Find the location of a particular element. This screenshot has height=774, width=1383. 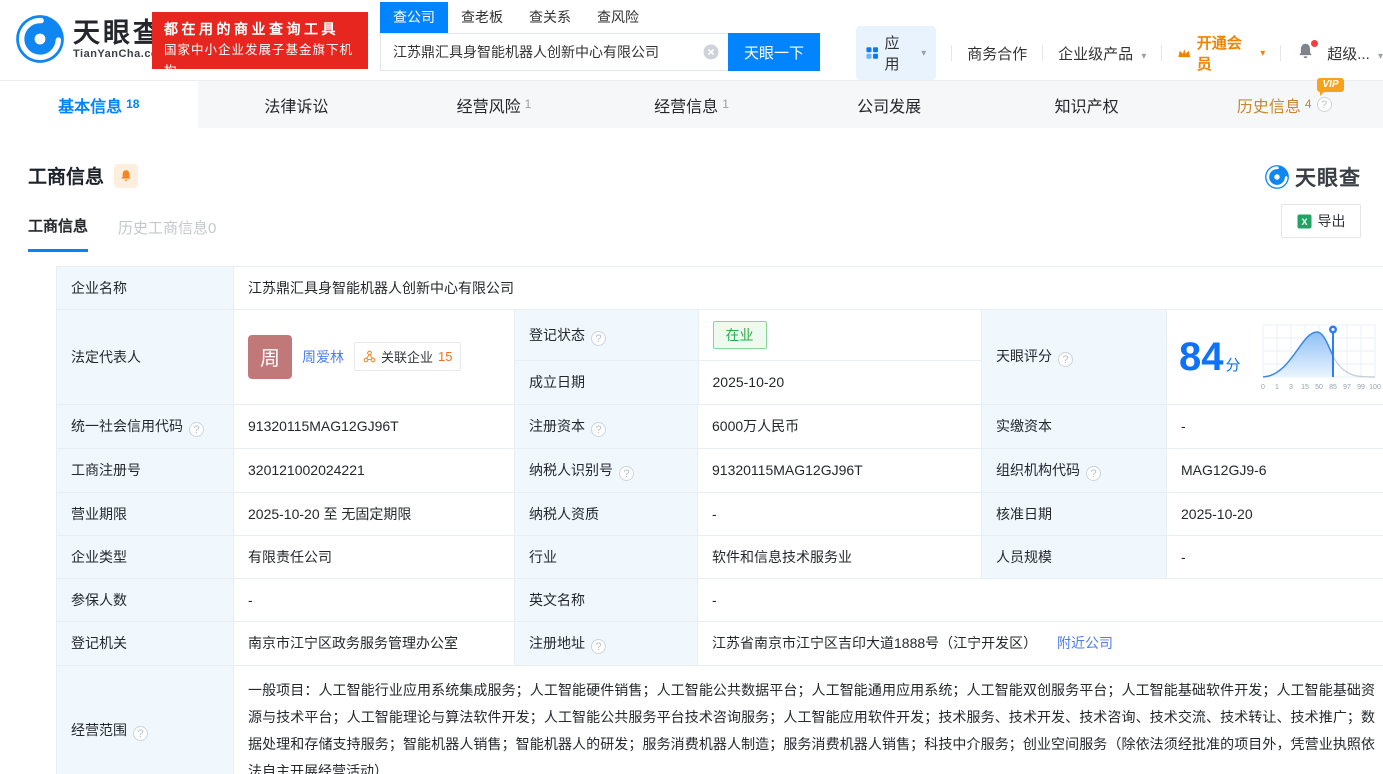

search-tab-risk: 查风险 is located at coordinates (618, 17).